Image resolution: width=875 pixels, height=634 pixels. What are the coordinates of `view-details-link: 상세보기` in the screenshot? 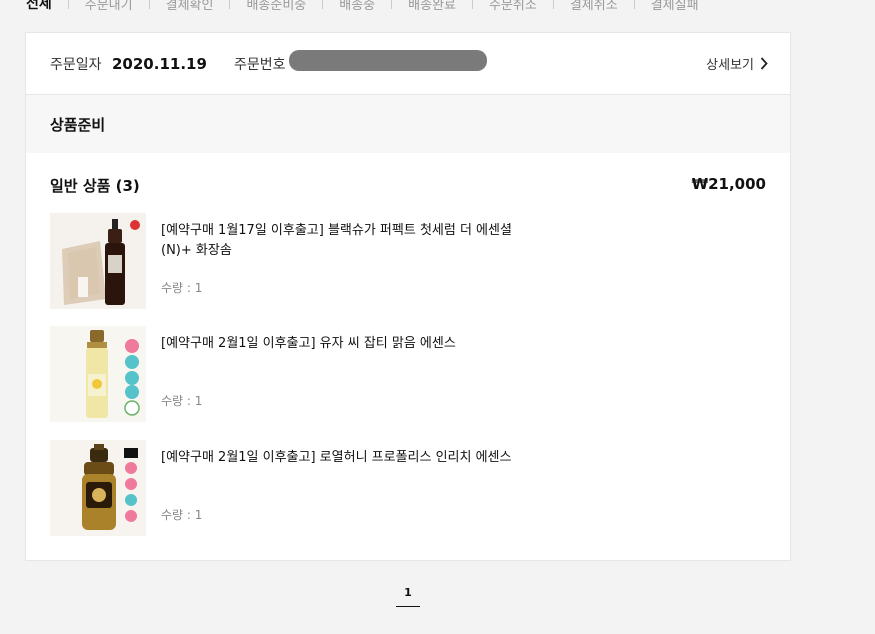 It's located at (737, 63).